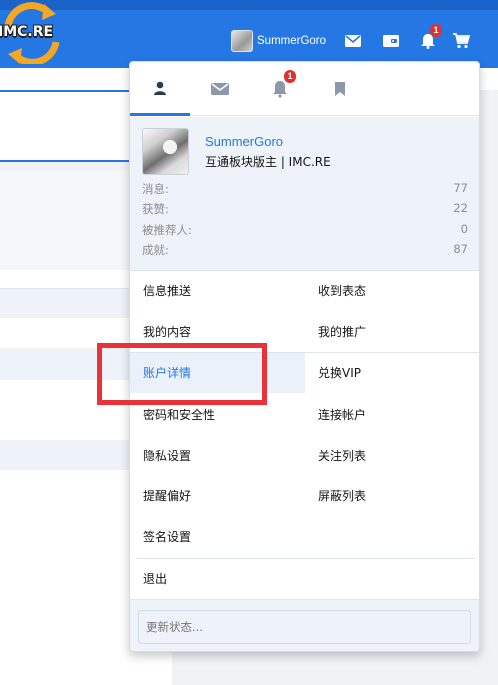  I want to click on tab-alerts: 1, so click(280, 89).